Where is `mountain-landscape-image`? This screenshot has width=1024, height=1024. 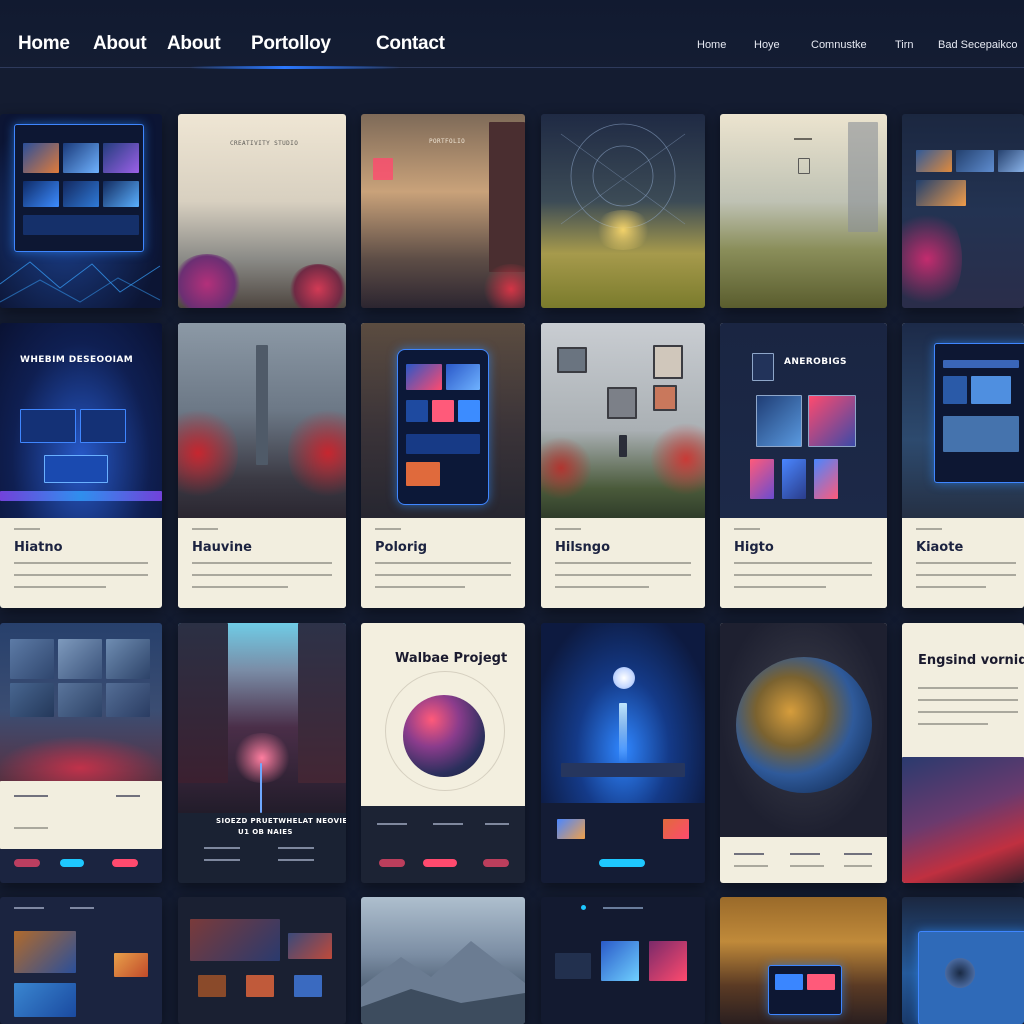
mountain-landscape-image is located at coordinates (443, 982).